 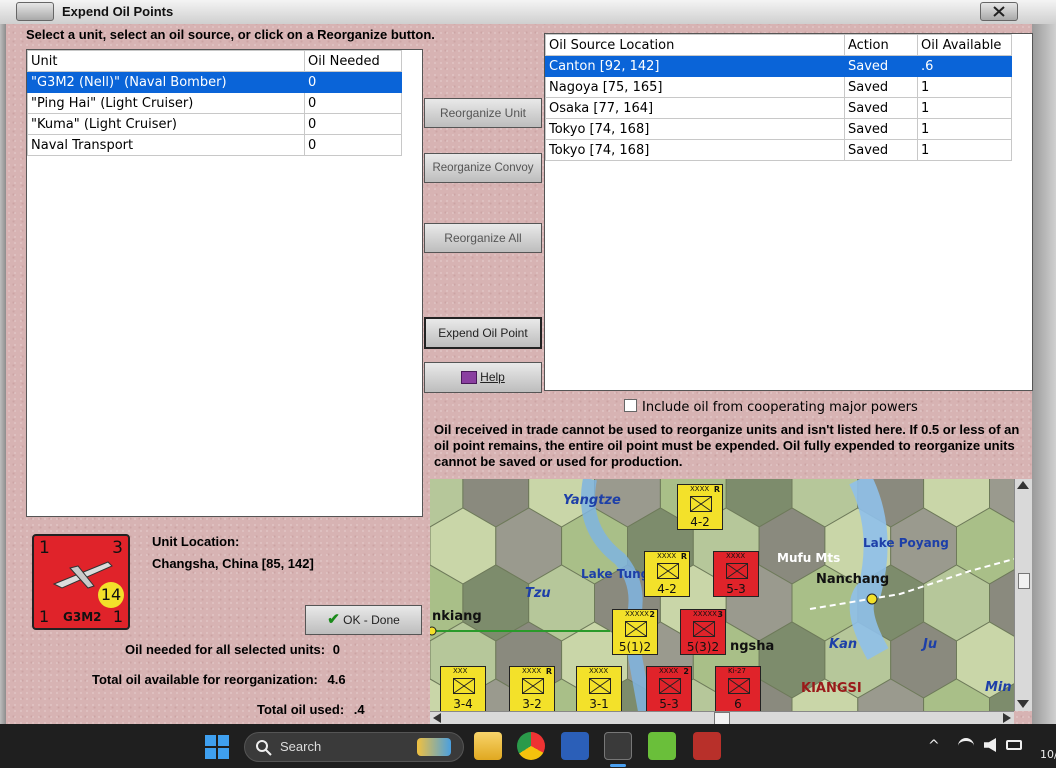 What do you see at coordinates (669, 671) in the screenshot?
I see `counter-size: XXXX` at bounding box center [669, 671].